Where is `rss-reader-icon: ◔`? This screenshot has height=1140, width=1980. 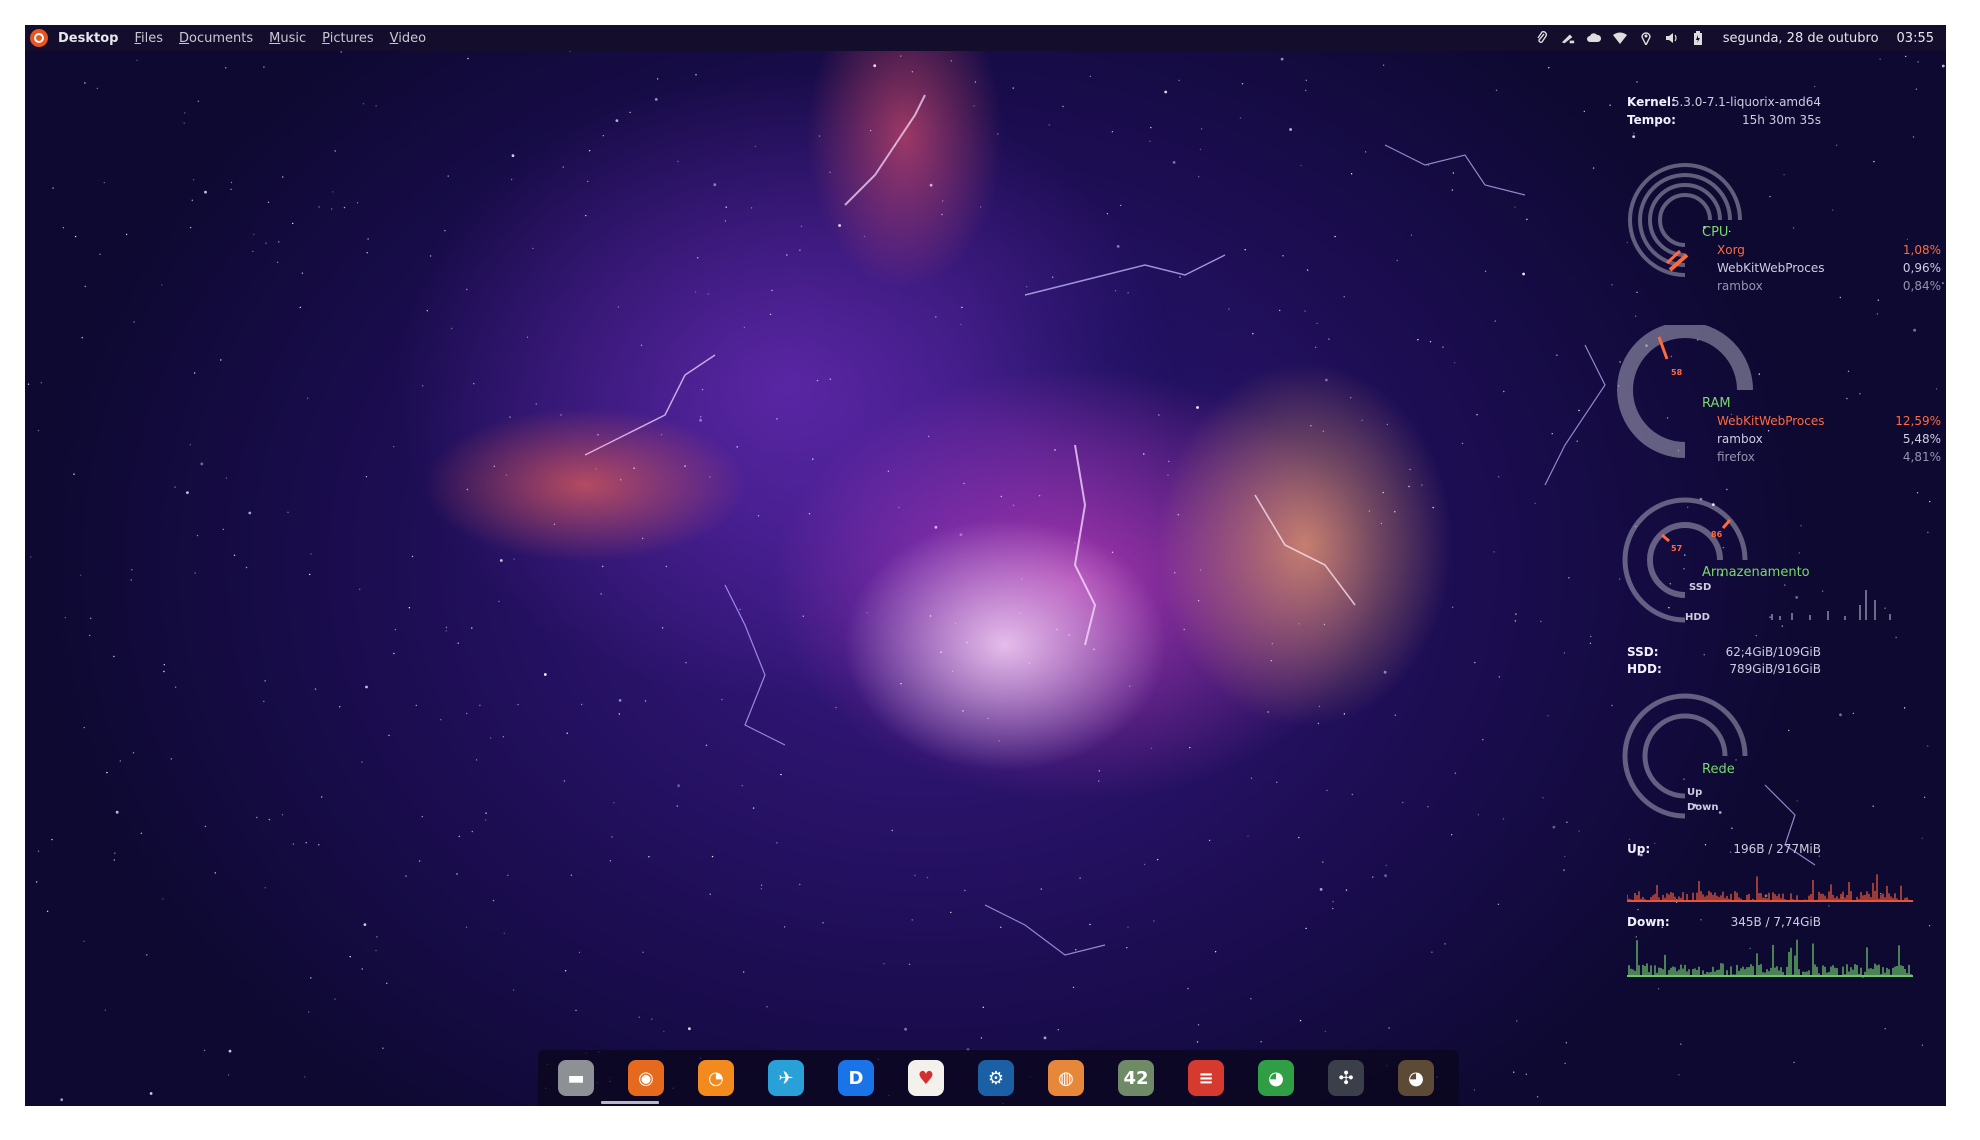 rss-reader-icon: ◔ is located at coordinates (716, 1078).